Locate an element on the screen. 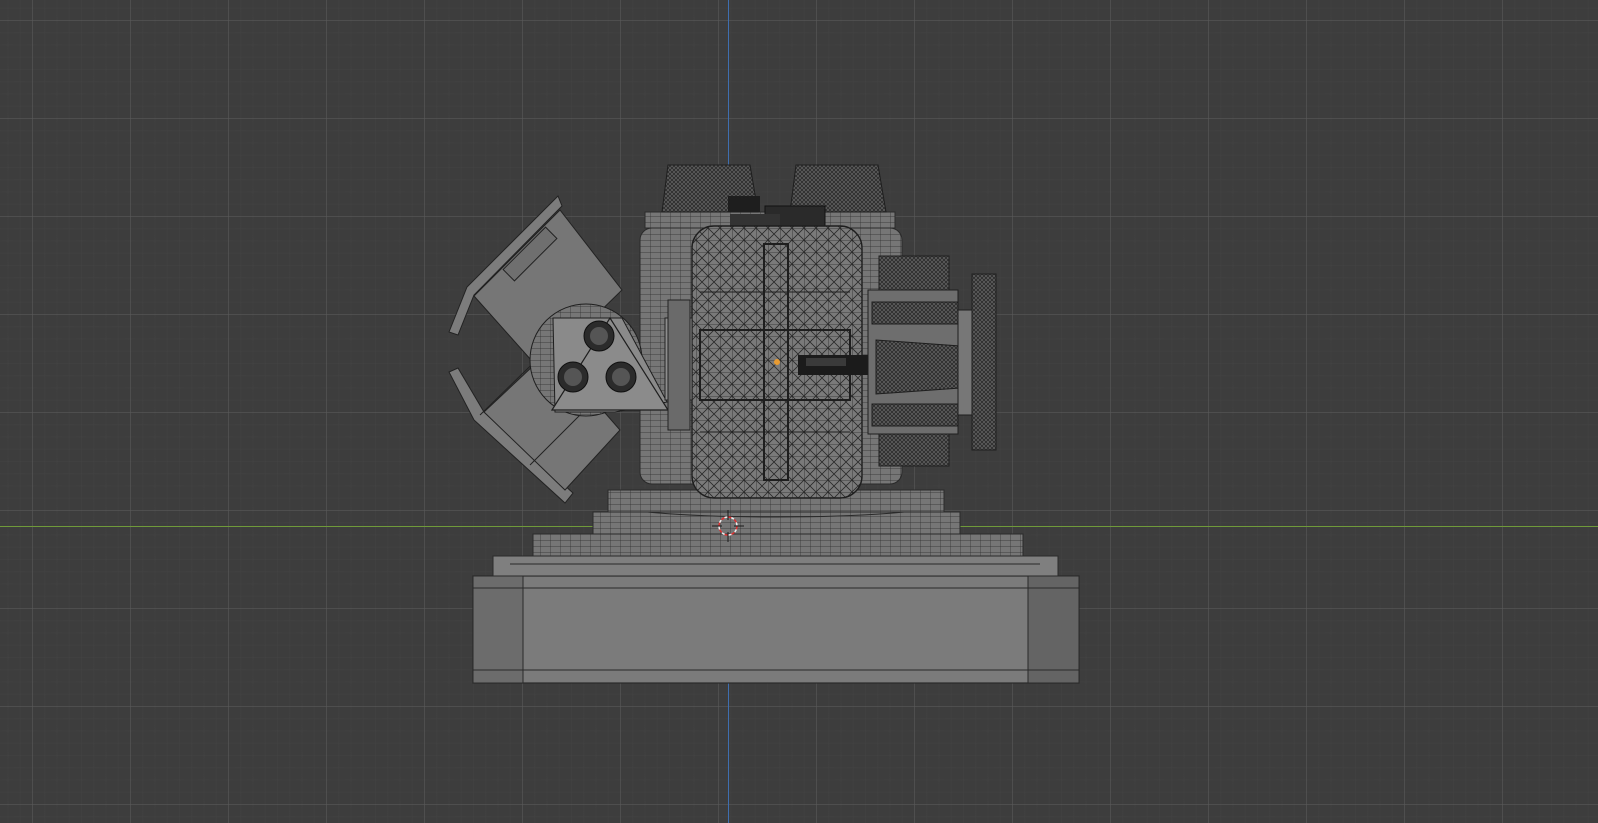 This screenshot has height=823, width=1598. object-origin-dot is located at coordinates (777, 362).